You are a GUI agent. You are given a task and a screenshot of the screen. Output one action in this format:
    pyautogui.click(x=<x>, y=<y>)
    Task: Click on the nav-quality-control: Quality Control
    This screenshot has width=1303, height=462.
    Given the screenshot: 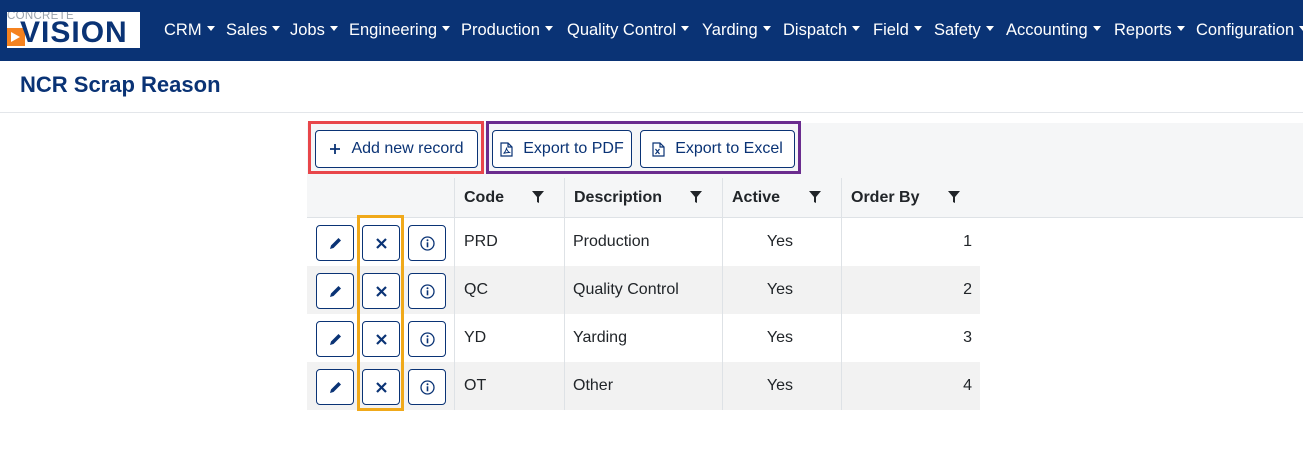 What is the action you would take?
    pyautogui.click(x=628, y=30)
    